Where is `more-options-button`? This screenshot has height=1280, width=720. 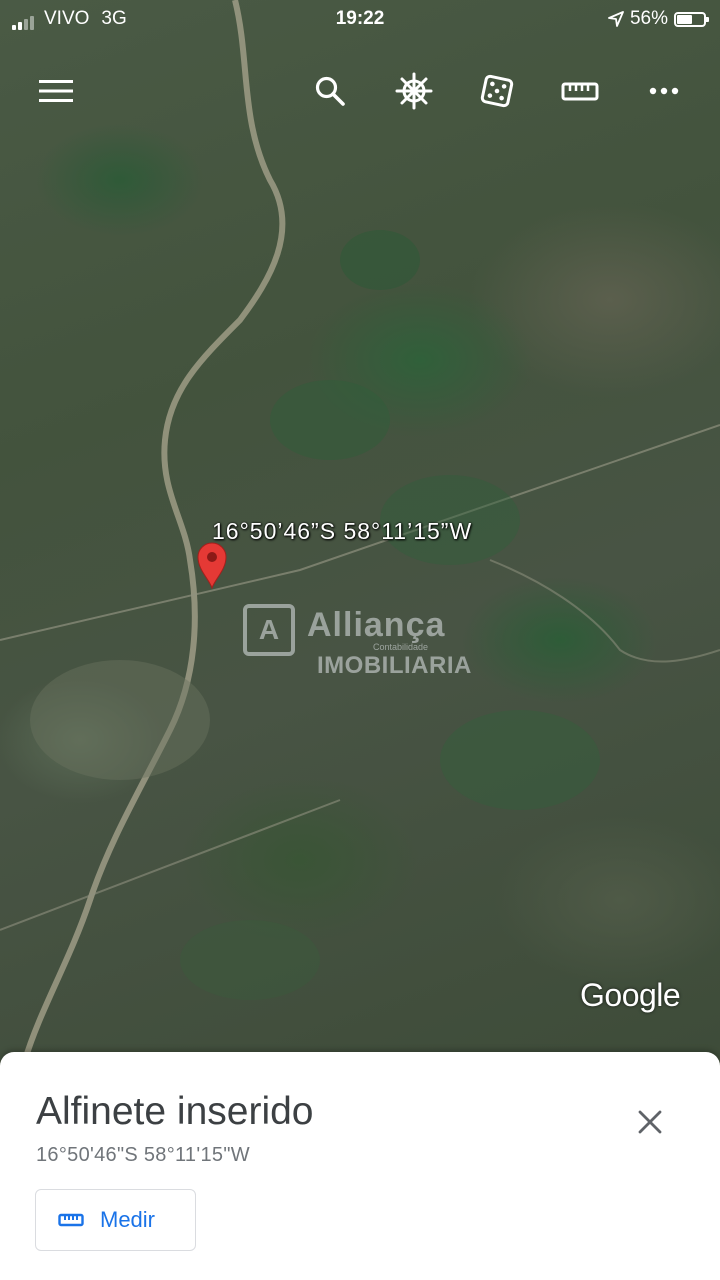 more-options-button is located at coordinates (664, 91).